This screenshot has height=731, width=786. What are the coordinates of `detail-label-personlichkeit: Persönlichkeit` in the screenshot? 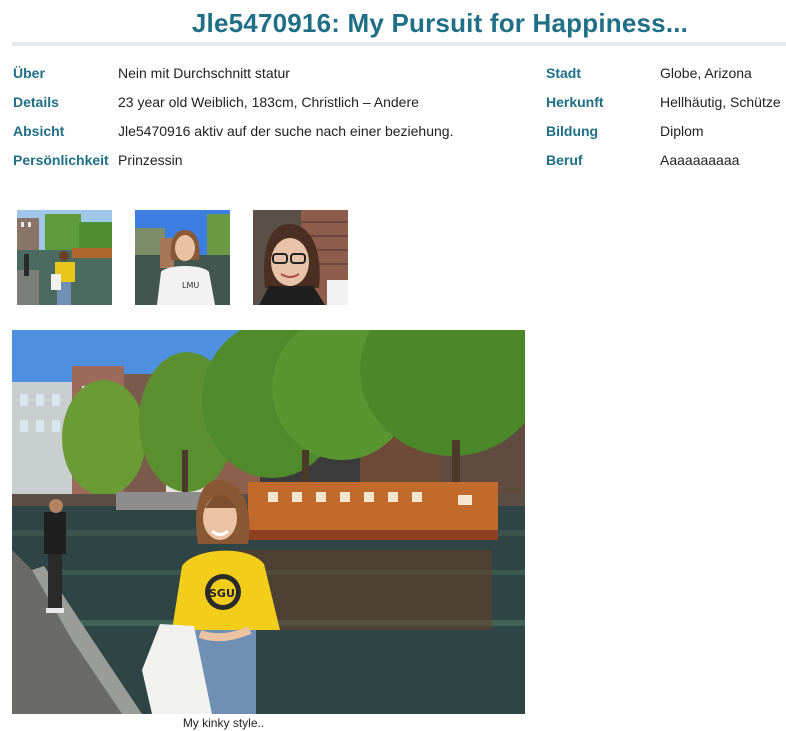 It's located at (61, 160).